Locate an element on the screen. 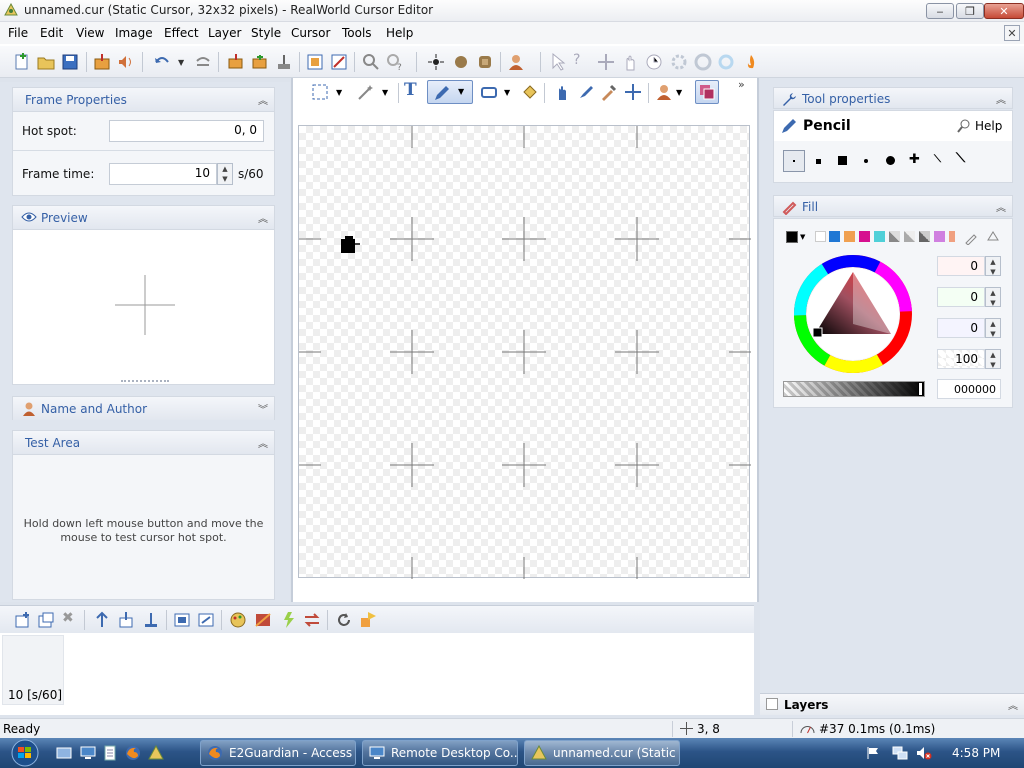 The height and width of the screenshot is (768, 1024). menu-help: Help is located at coordinates (399, 33).